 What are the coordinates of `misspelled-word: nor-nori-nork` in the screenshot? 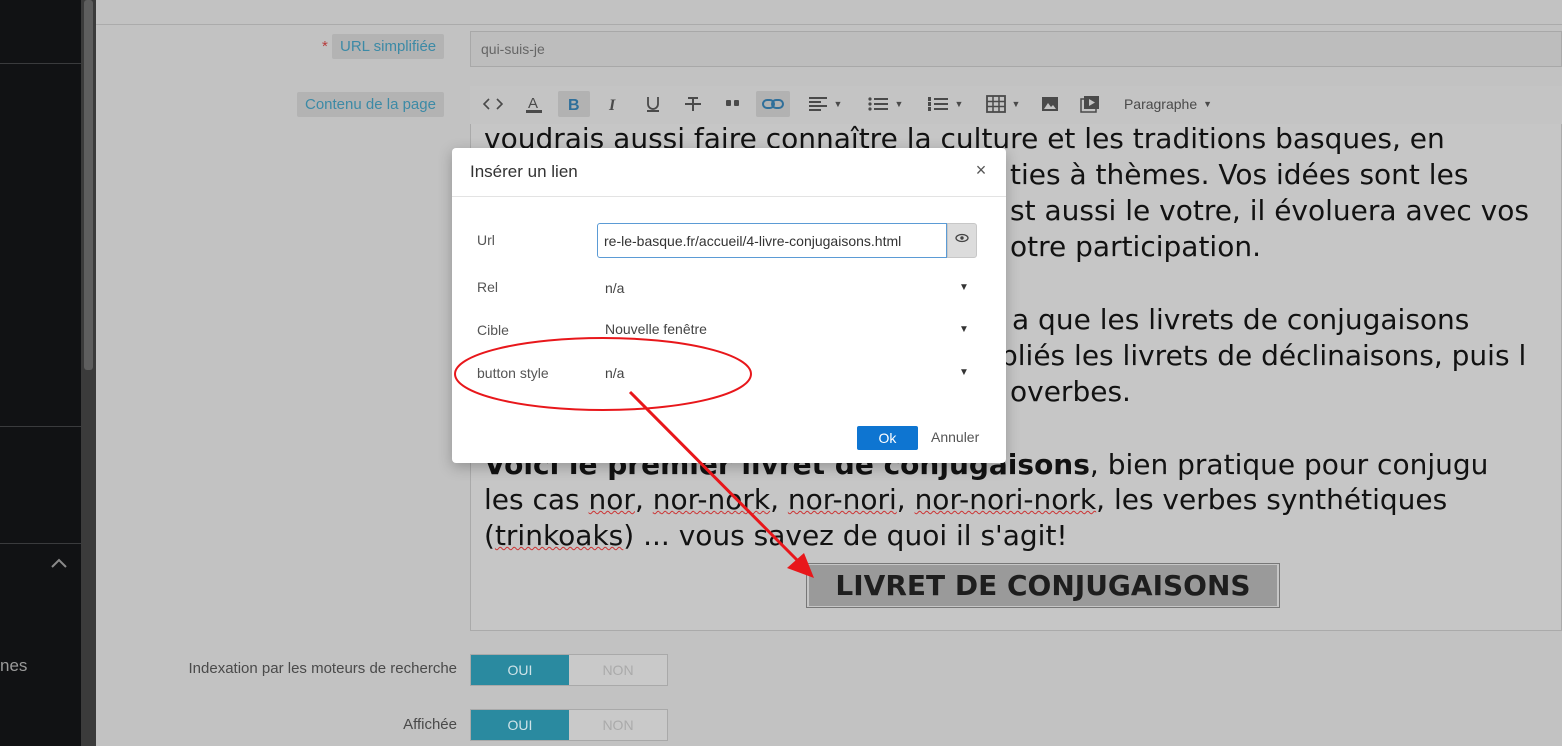 It's located at (1005, 499).